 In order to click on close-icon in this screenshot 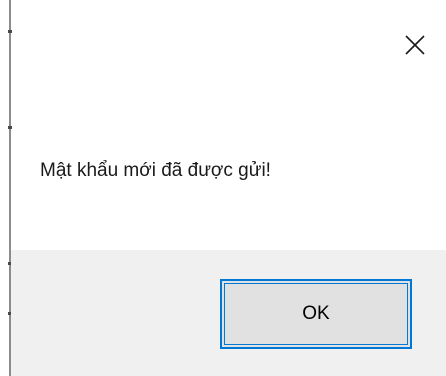, I will do `click(415, 45)`.